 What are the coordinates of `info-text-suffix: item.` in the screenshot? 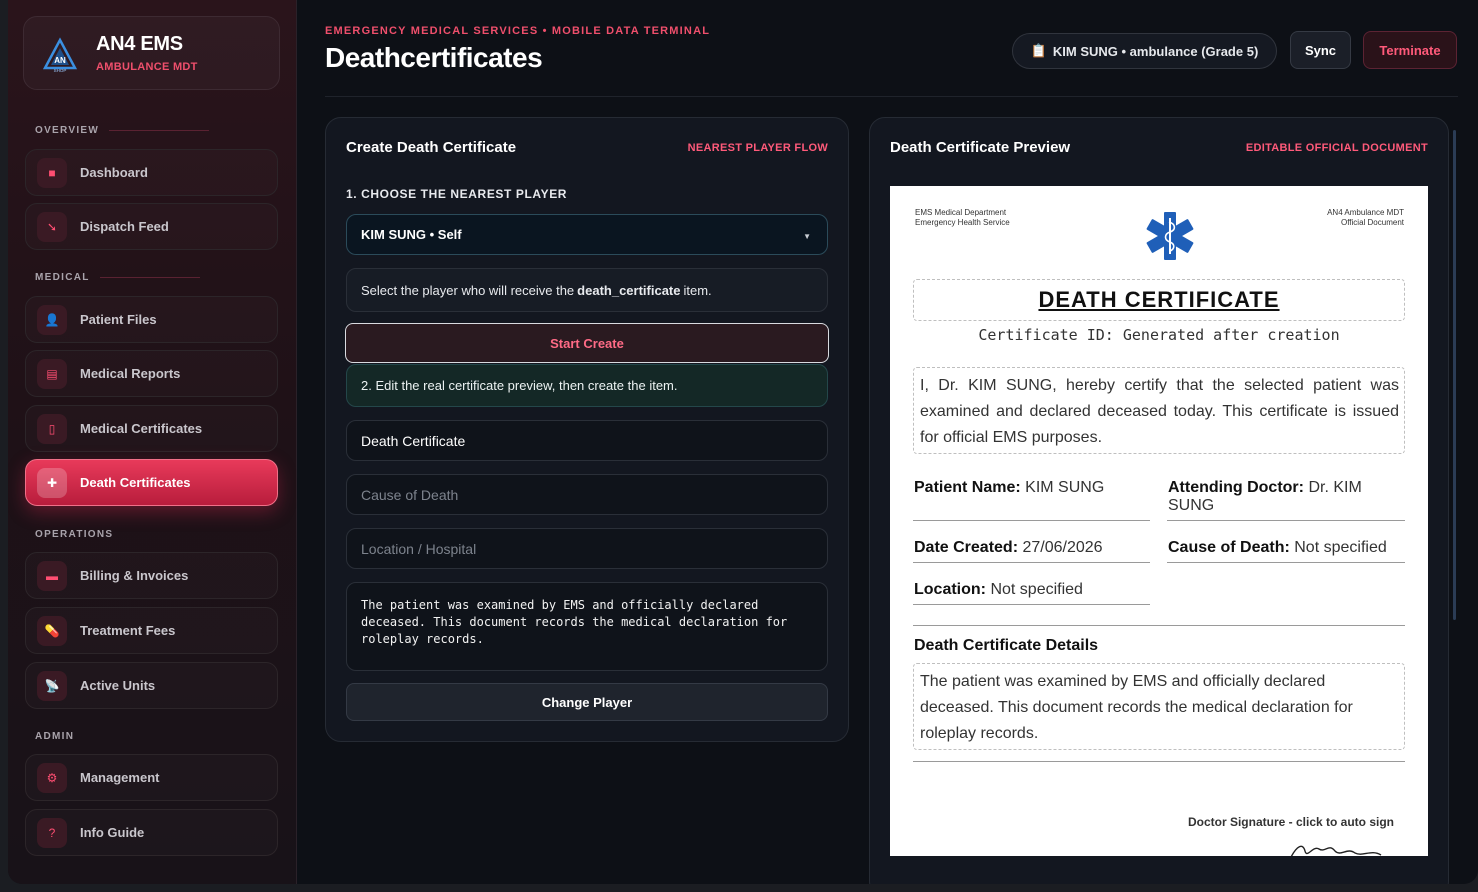 It's located at (697, 290).